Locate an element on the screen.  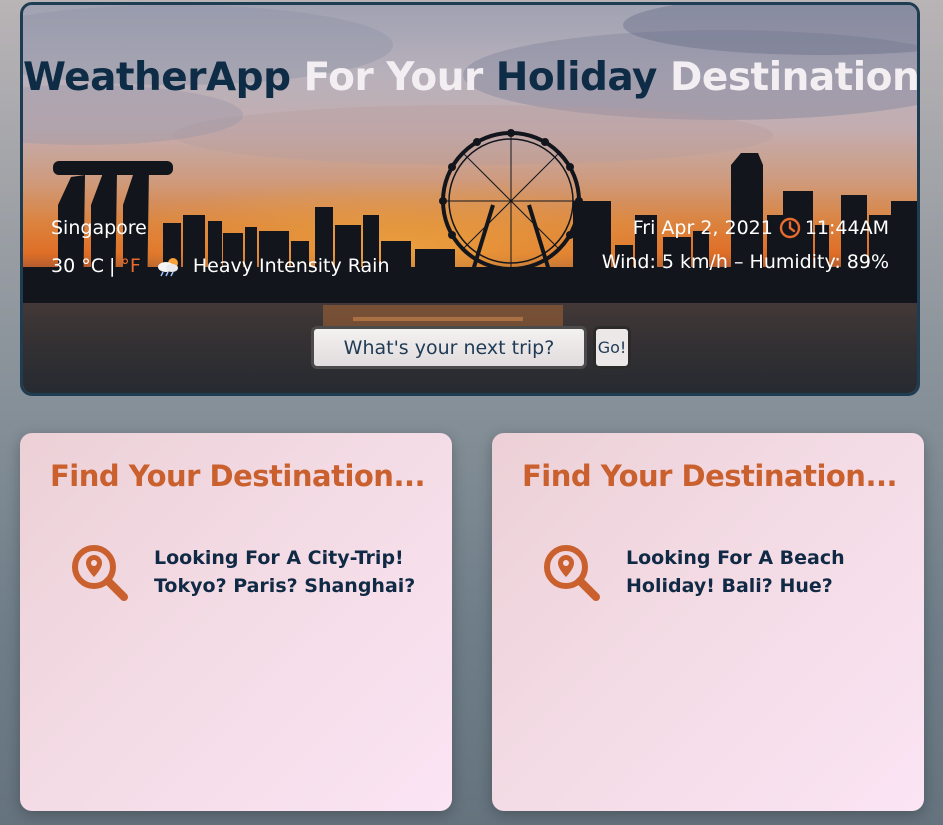
go-button: Go! is located at coordinates (612, 347).